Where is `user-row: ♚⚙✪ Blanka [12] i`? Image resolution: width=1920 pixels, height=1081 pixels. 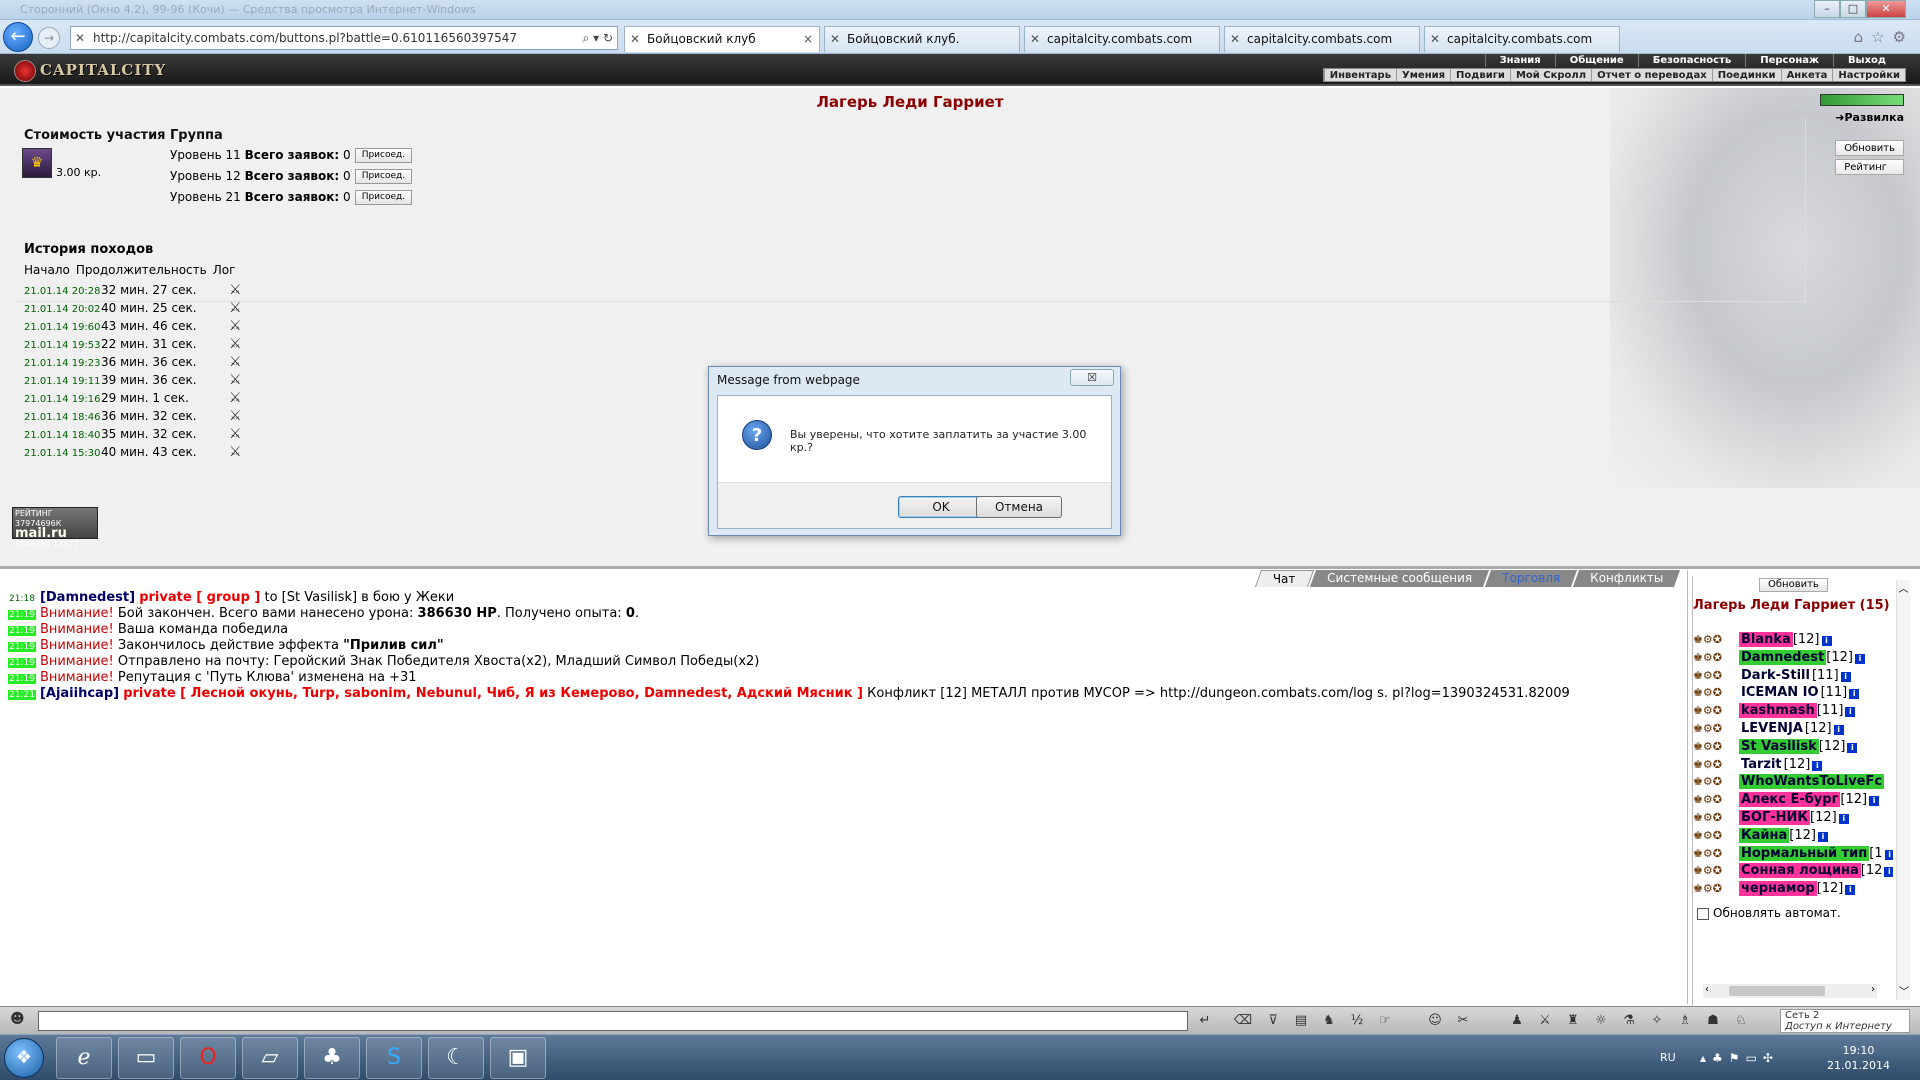 user-row: ♚⚙✪ Blanka [12] i is located at coordinates (1793, 641).